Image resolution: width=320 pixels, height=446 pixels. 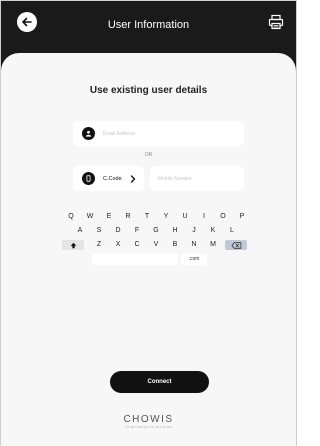 I want to click on brand-tagline: YOUR CHOICE OF SOLUTION, so click(x=148, y=427).